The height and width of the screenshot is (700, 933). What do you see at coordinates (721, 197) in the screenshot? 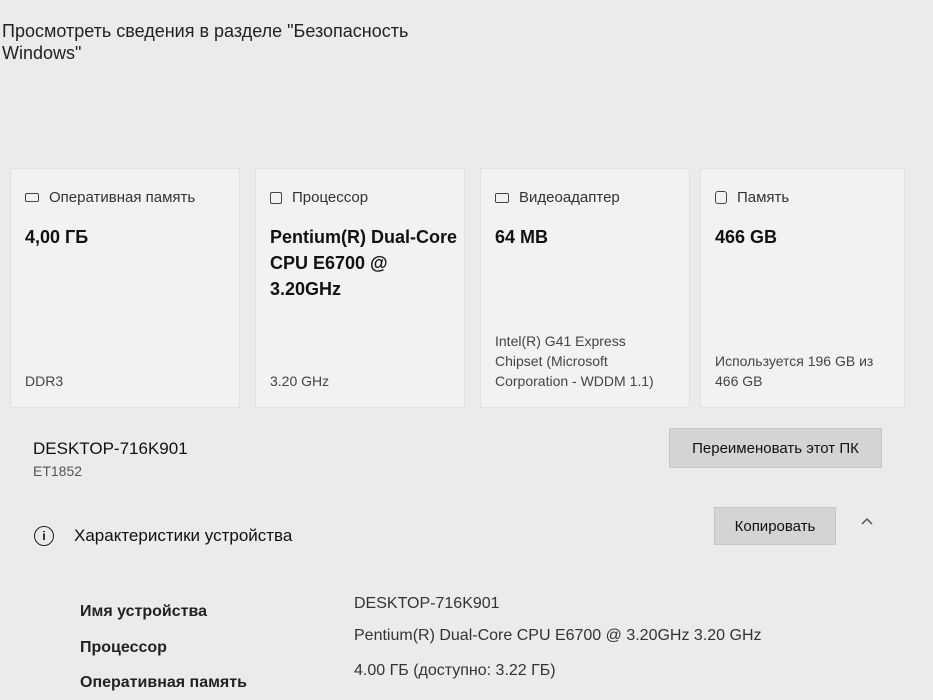
I see `storage-icon` at bounding box center [721, 197].